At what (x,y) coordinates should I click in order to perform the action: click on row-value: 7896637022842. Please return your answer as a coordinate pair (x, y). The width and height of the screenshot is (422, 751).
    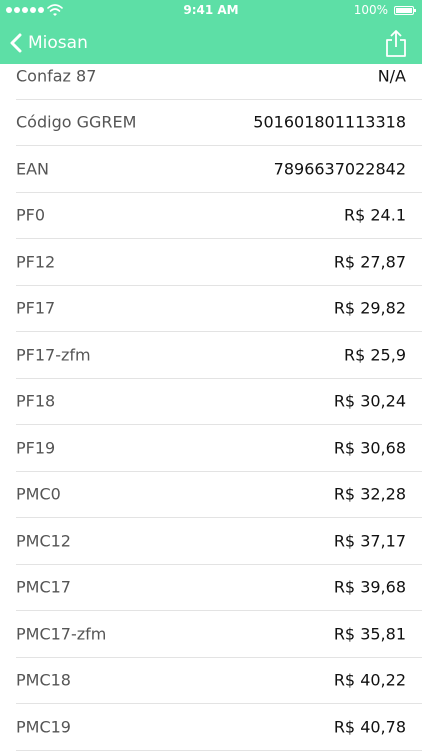
    Looking at the image, I should click on (339, 169).